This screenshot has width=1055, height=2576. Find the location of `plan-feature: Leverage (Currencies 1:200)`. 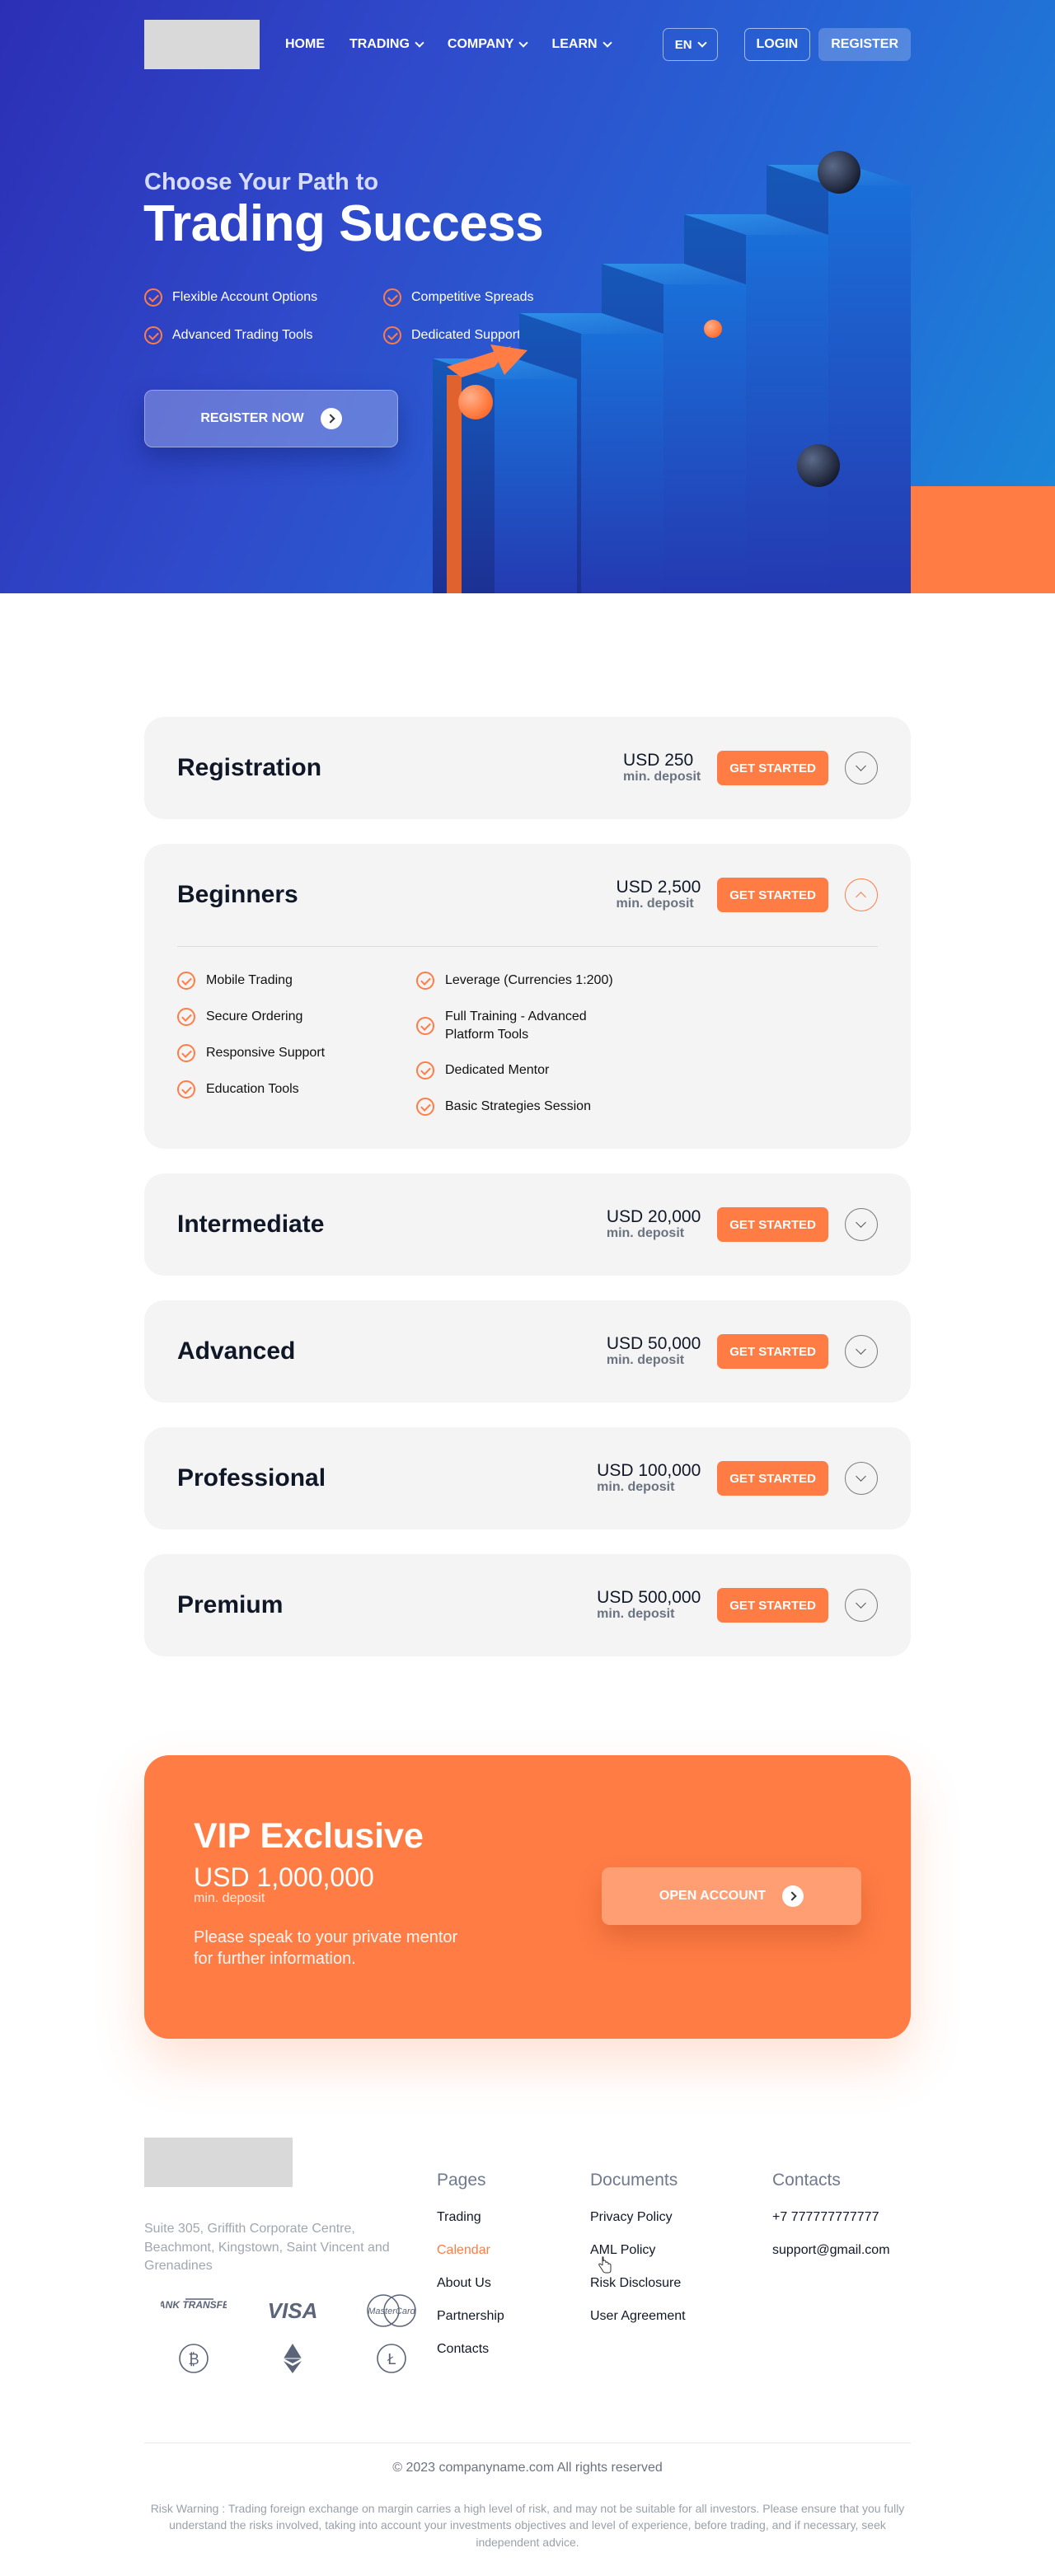

plan-feature: Leverage (Currencies 1:200) is located at coordinates (539, 981).